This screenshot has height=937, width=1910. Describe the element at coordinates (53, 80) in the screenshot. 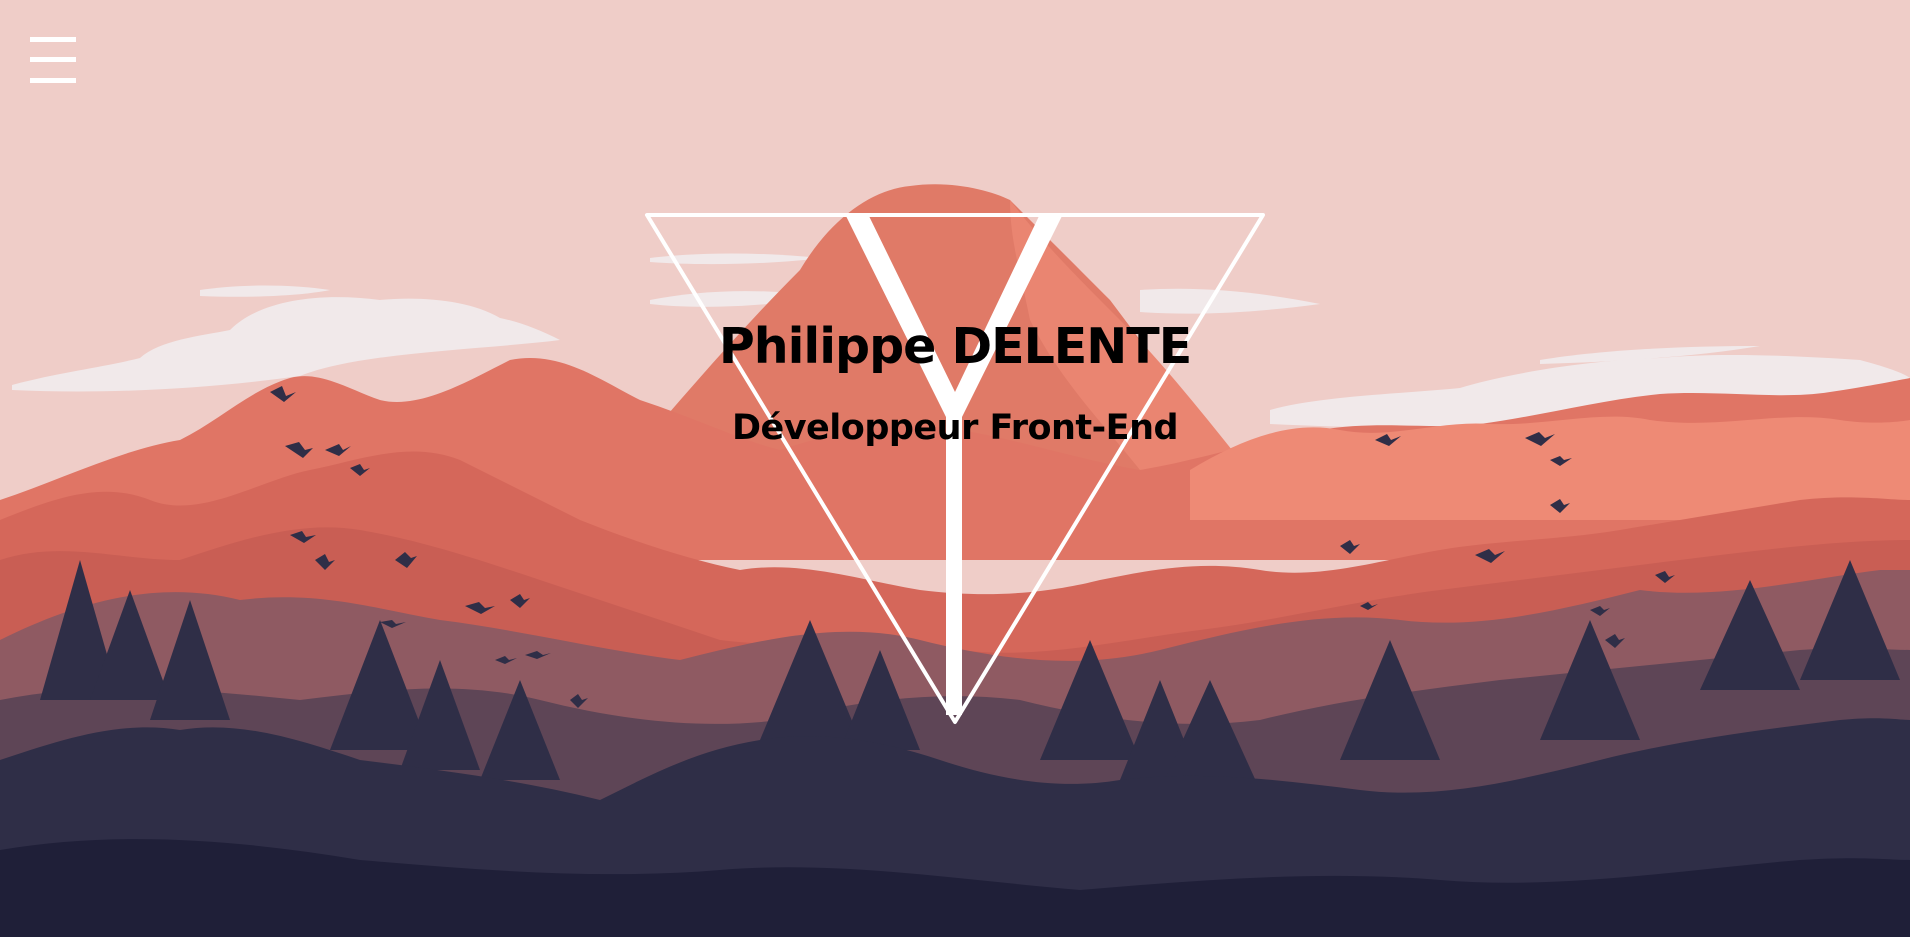

I see `menu-bar-bottom` at that location.